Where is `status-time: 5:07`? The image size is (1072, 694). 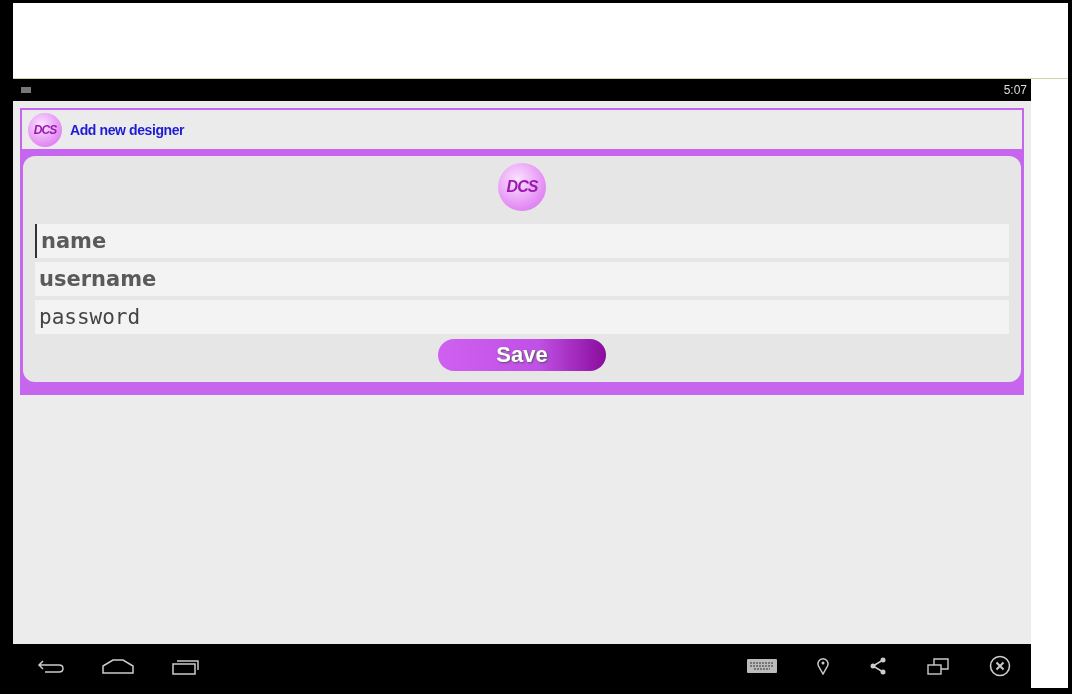 status-time: 5:07 is located at coordinates (1015, 90).